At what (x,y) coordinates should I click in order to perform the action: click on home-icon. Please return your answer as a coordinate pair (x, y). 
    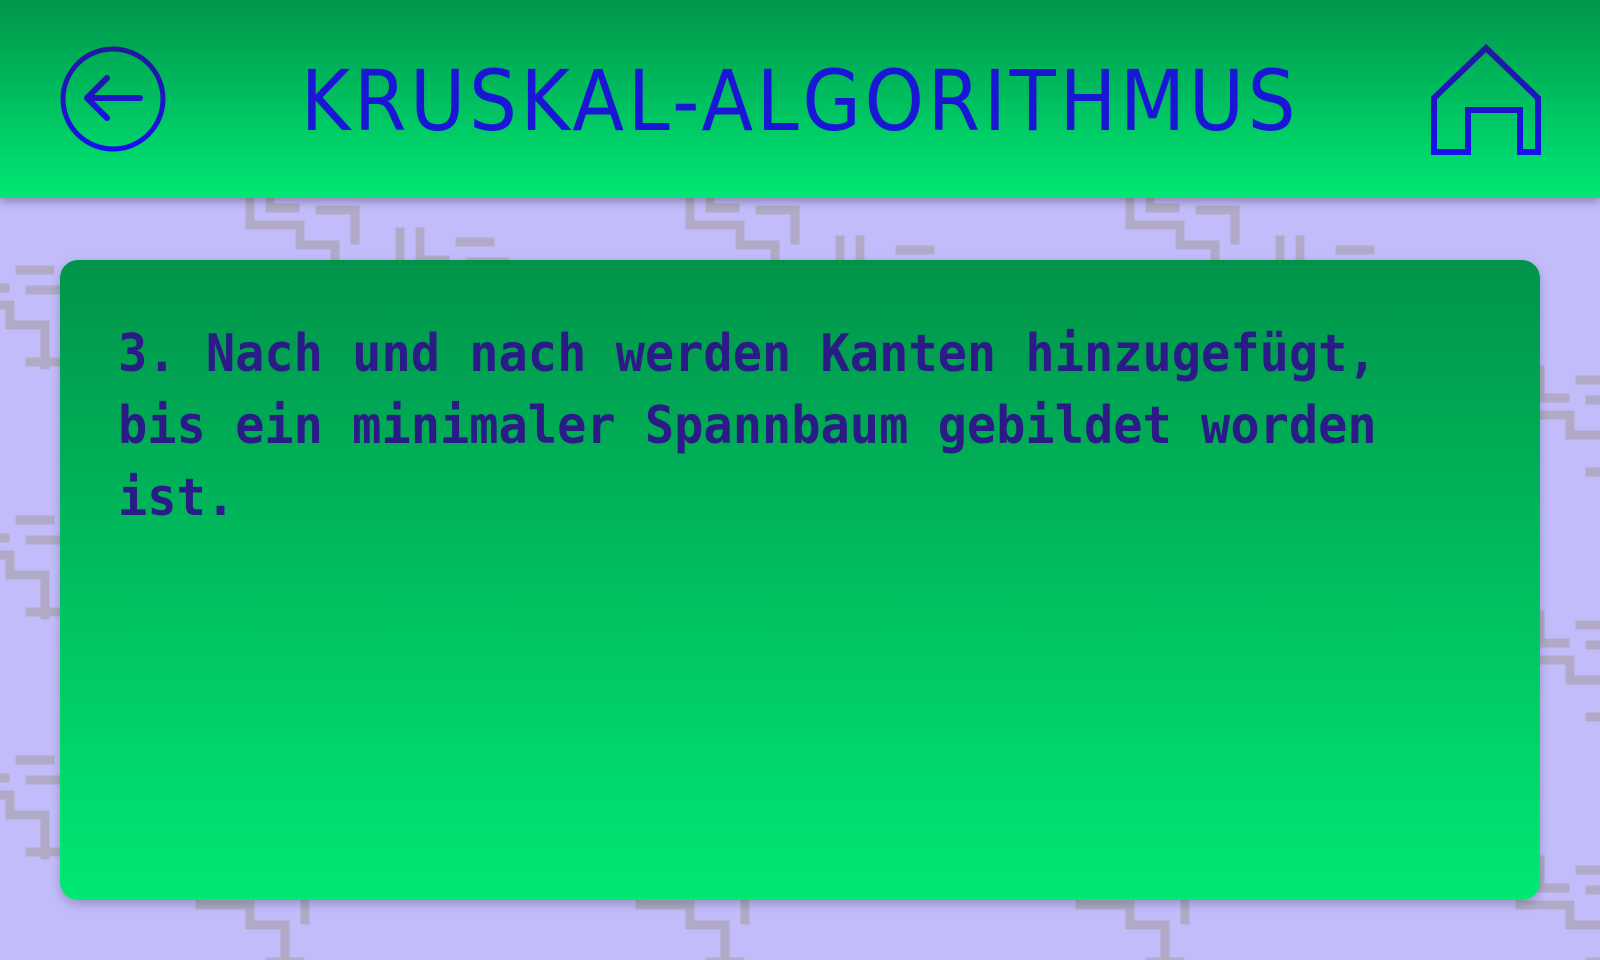
    Looking at the image, I should click on (1486, 99).